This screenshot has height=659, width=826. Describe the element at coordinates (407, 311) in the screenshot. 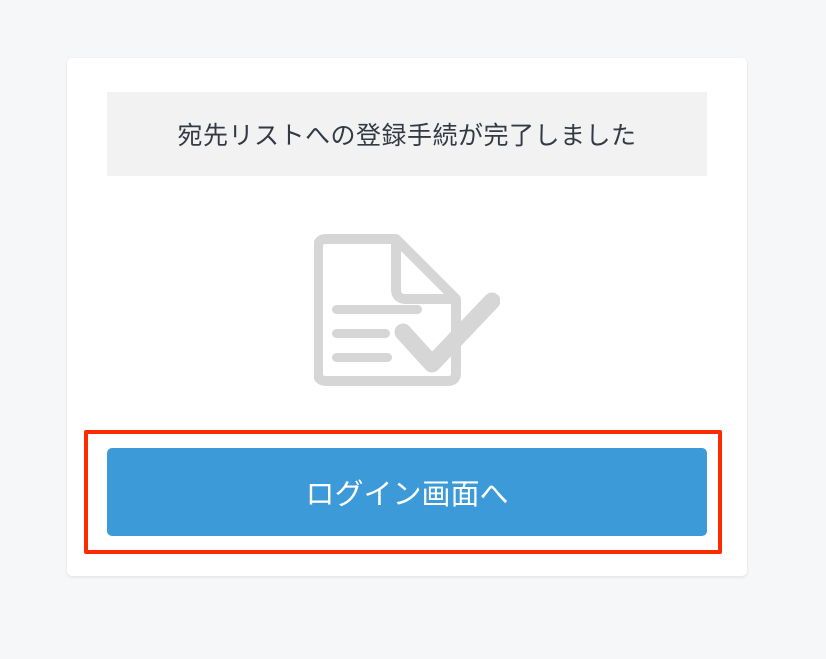

I see `document-check-icon` at that location.